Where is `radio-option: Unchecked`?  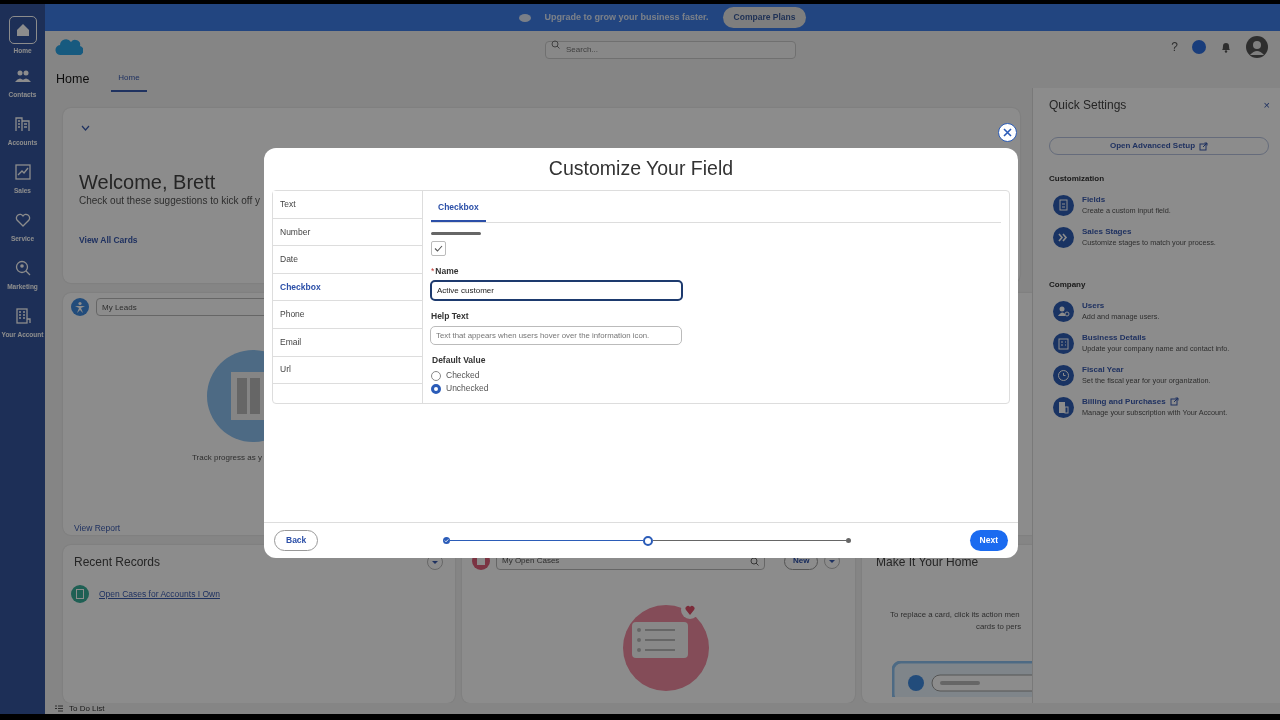
radio-option: Unchecked is located at coordinates (716, 389).